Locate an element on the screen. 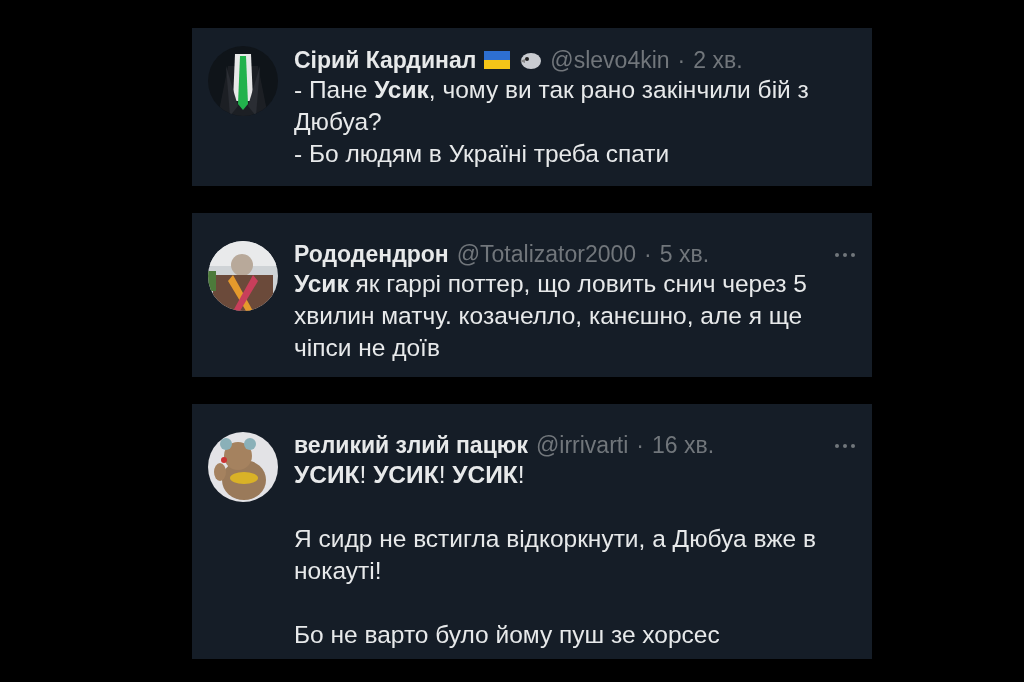 The height and width of the screenshot is (682, 1024). tweet-text: Усик як гаррі поттер, що ловить снич через 5 хвилин матчу. козачелло, канєшно, але я ще чіпси не доїв is located at coordinates (551, 316).